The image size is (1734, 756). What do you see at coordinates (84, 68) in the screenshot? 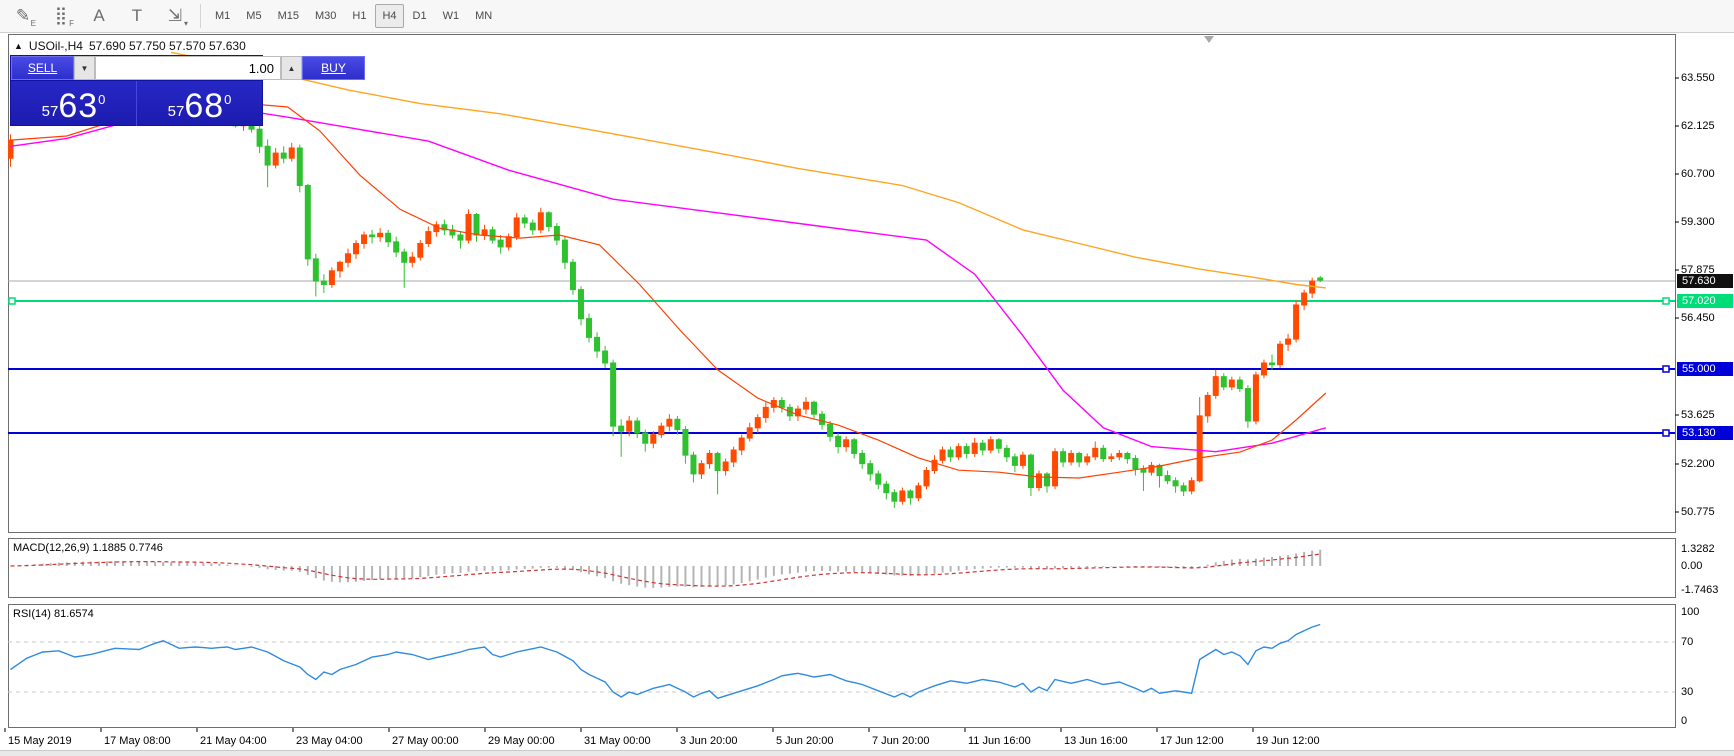
I see `volume-decrease-button: ▼` at bounding box center [84, 68].